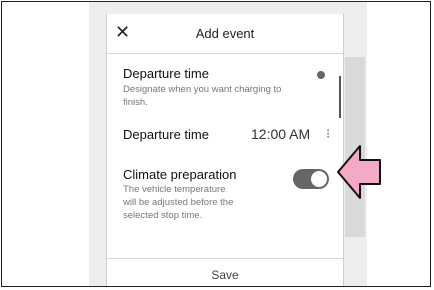 This screenshot has width=434, height=290. What do you see at coordinates (280, 134) in the screenshot?
I see `departure-time-value: 12:00 AM` at bounding box center [280, 134].